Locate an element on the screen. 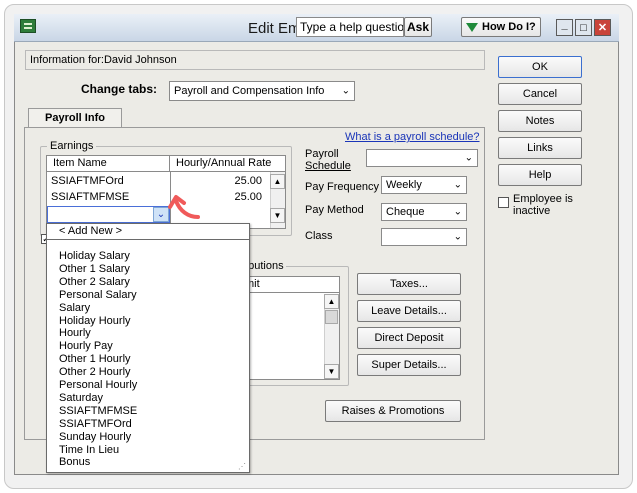 The width and height of the screenshot is (637, 493). earnings-col-item-name-label: Item Name is located at coordinates (80, 163).